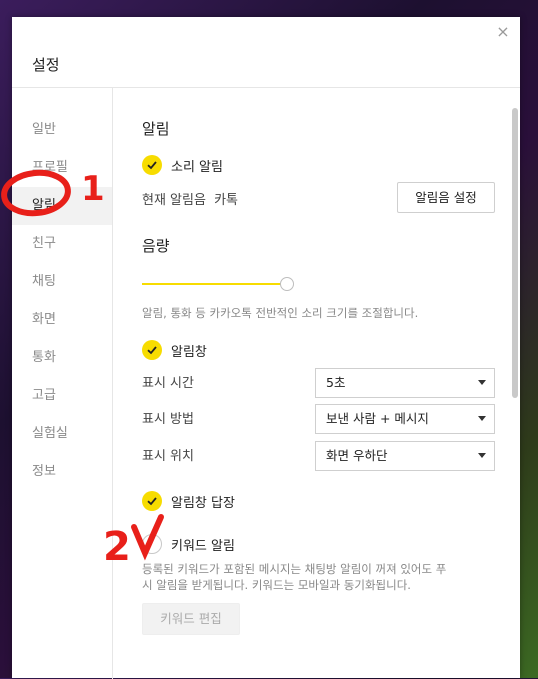  Describe the element at coordinates (93, 189) in the screenshot. I see `annotation-mark-1: 1` at that location.